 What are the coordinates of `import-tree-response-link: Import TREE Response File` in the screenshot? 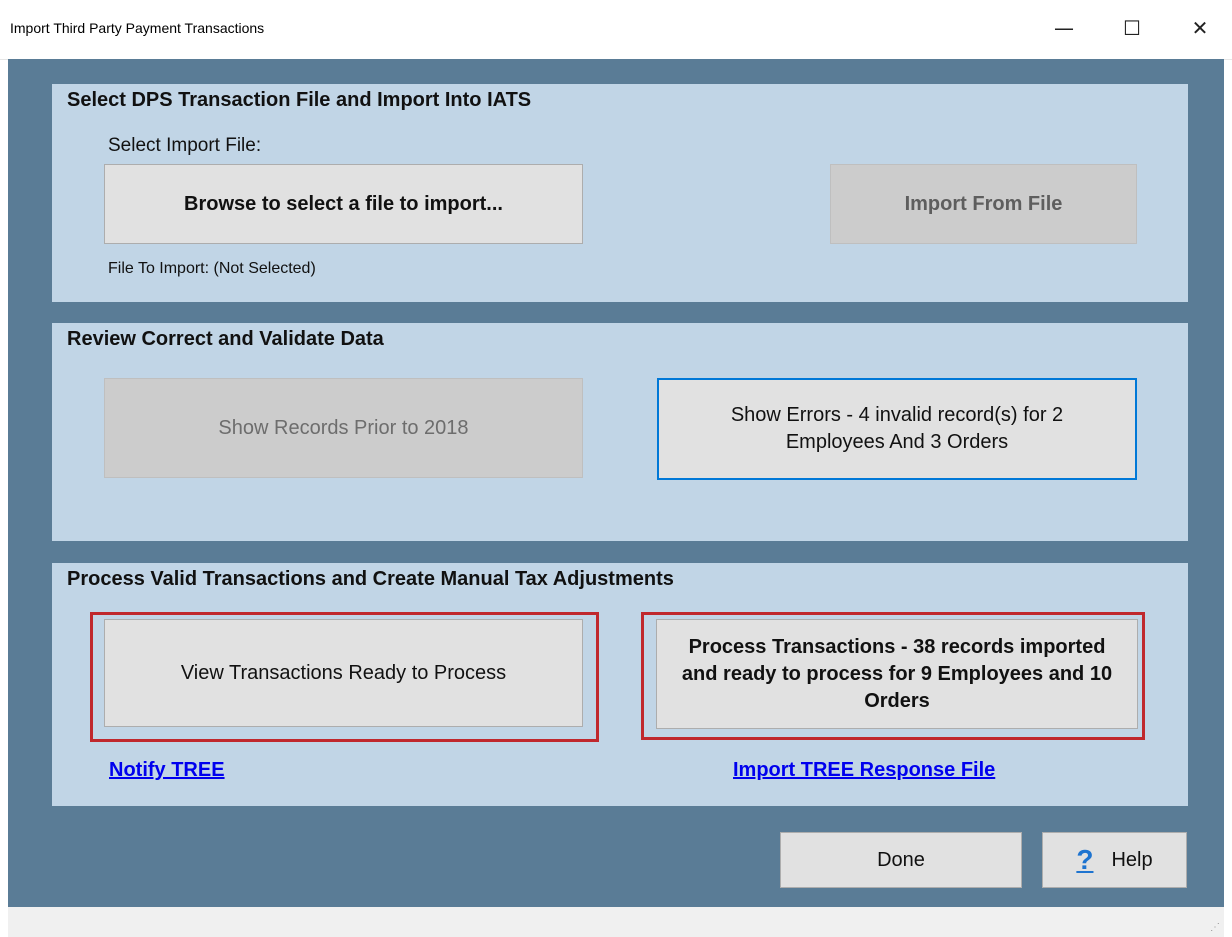 It's located at (864, 770).